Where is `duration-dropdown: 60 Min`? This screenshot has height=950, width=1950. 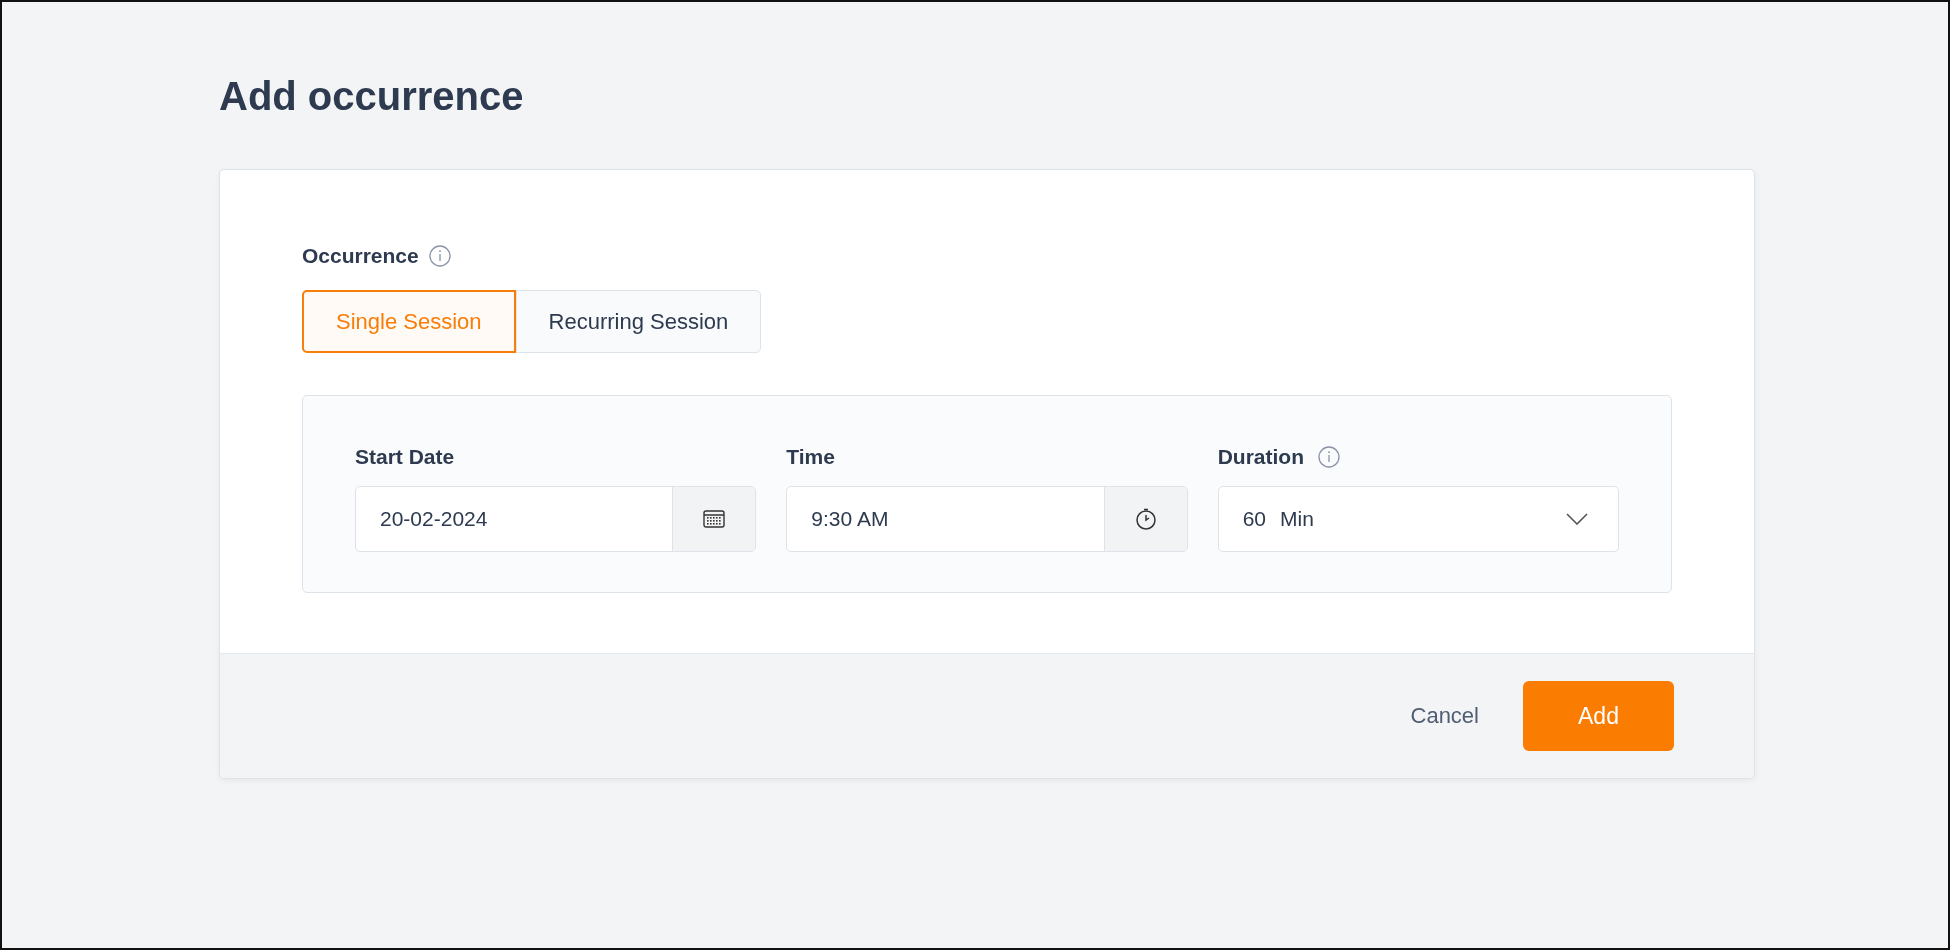
duration-dropdown: 60 Min is located at coordinates (1418, 519).